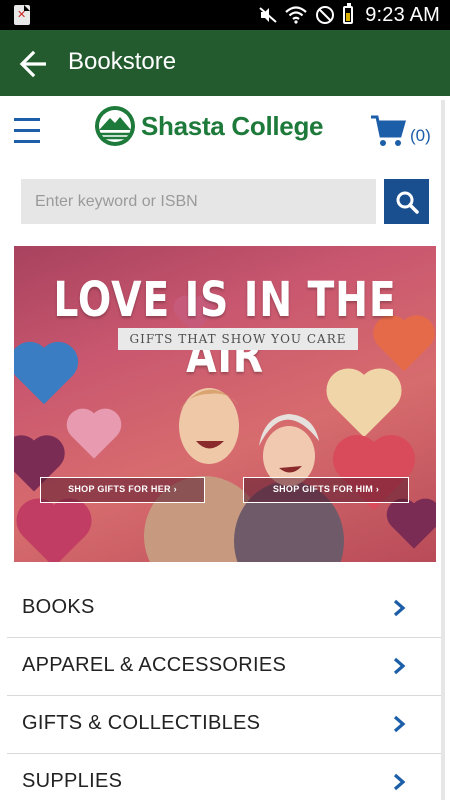 This screenshot has height=811, width=450. I want to click on category-item-apparel: APPAREL & ACCESSORIES, so click(224, 667).